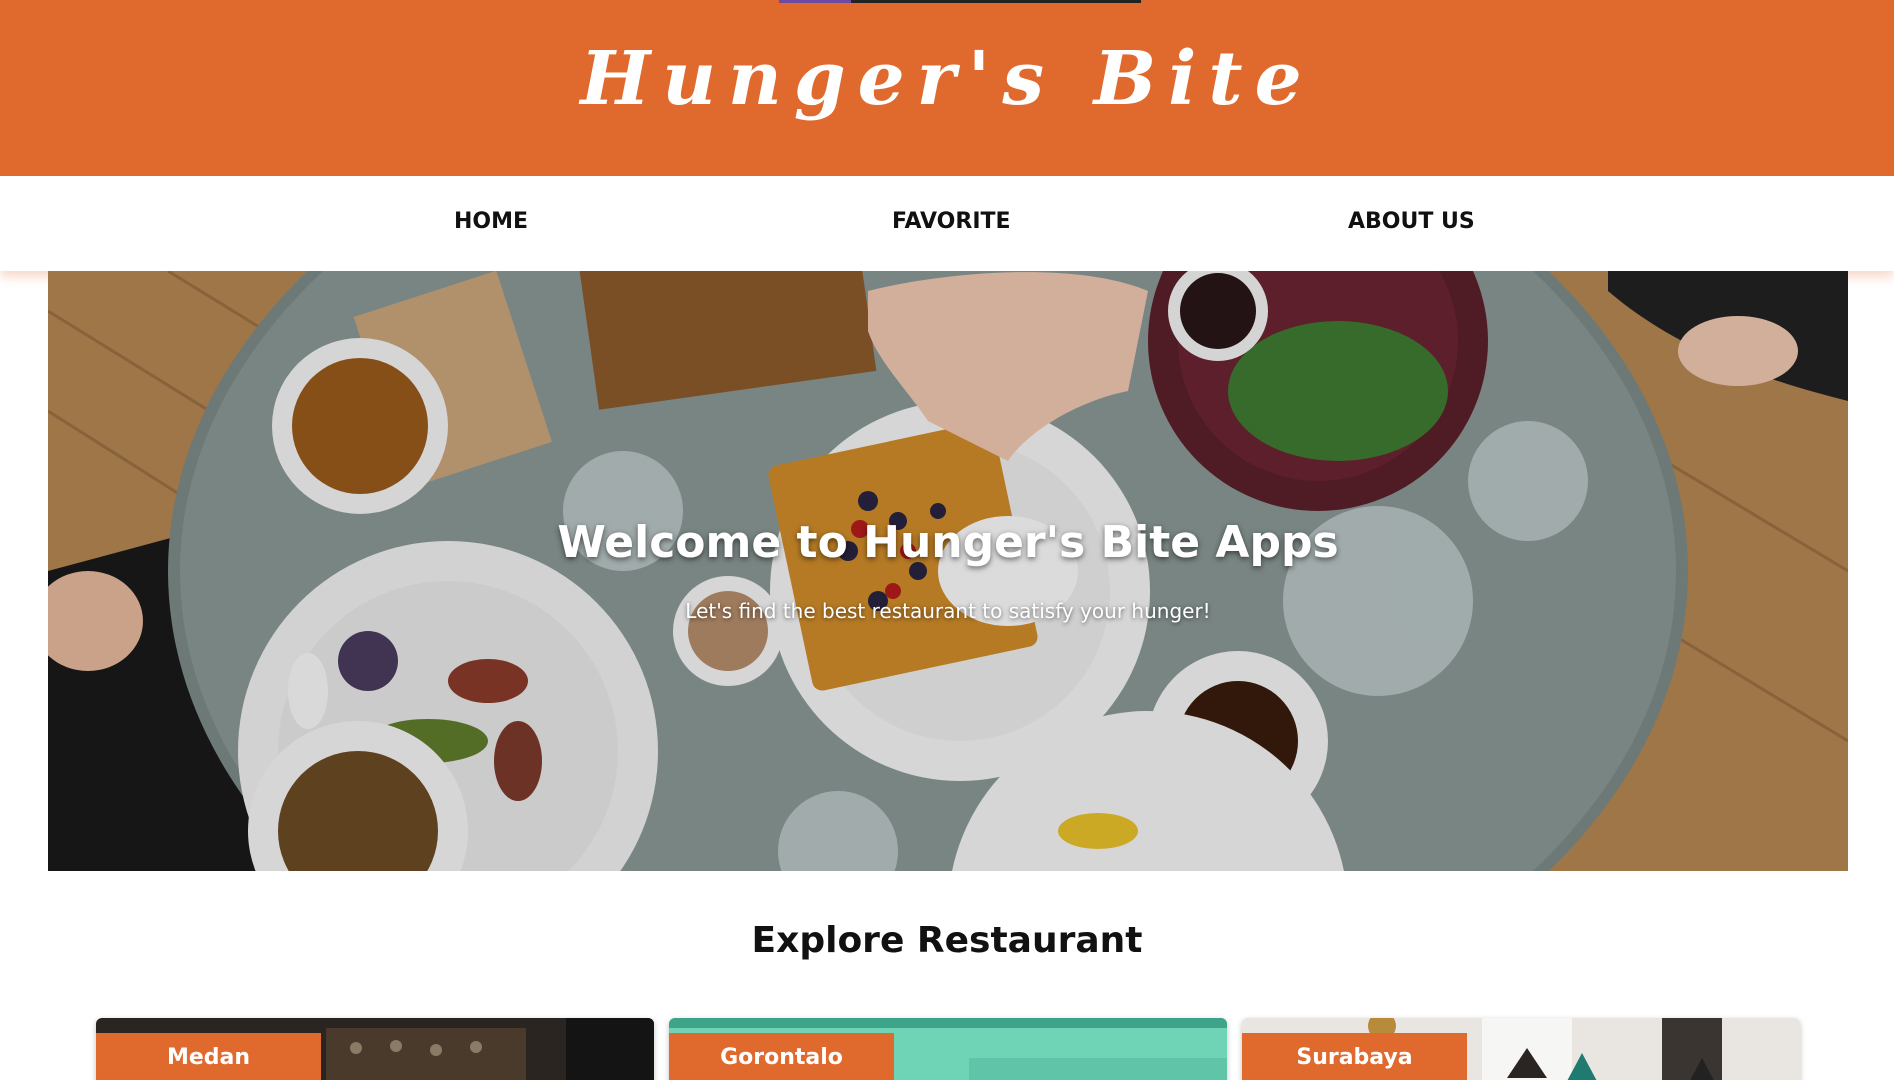 The height and width of the screenshot is (1080, 1894). What do you see at coordinates (948, 1049) in the screenshot?
I see `restaurant-card: Gorontalo` at bounding box center [948, 1049].